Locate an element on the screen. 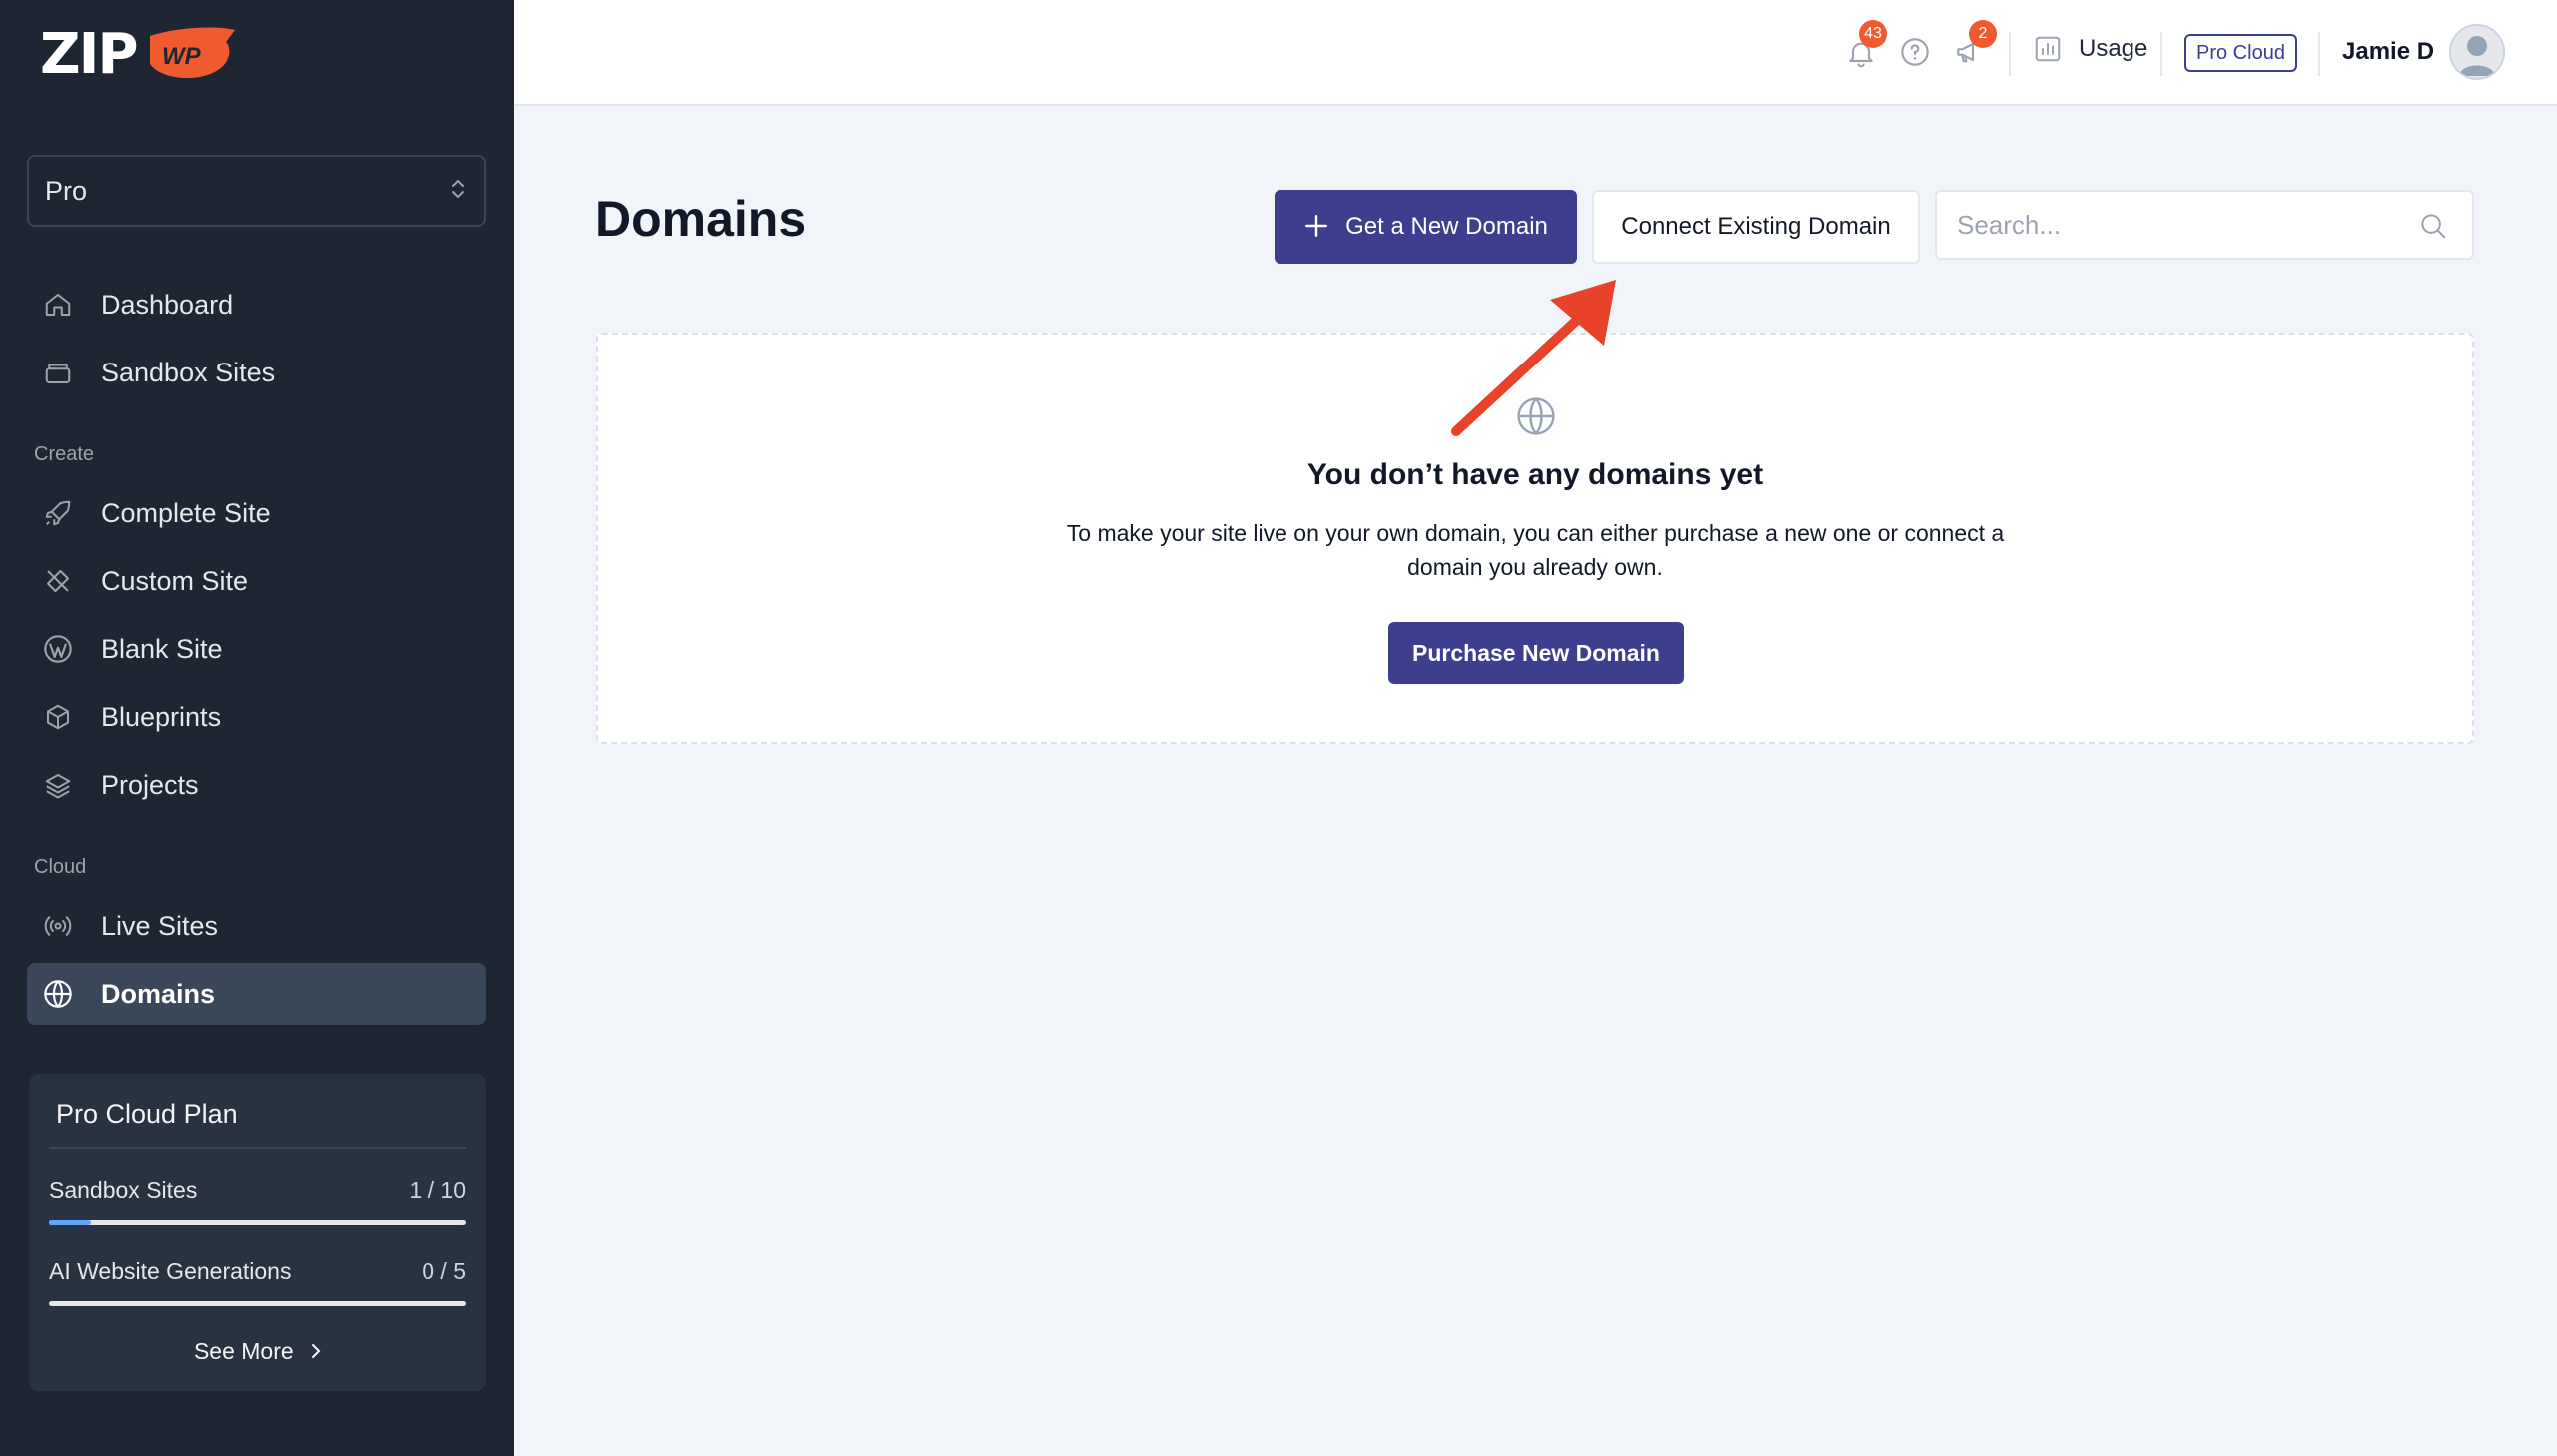 Image resolution: width=2557 pixels, height=1456 pixels. sidebar-item-label: Sandbox Sites is located at coordinates (188, 372).